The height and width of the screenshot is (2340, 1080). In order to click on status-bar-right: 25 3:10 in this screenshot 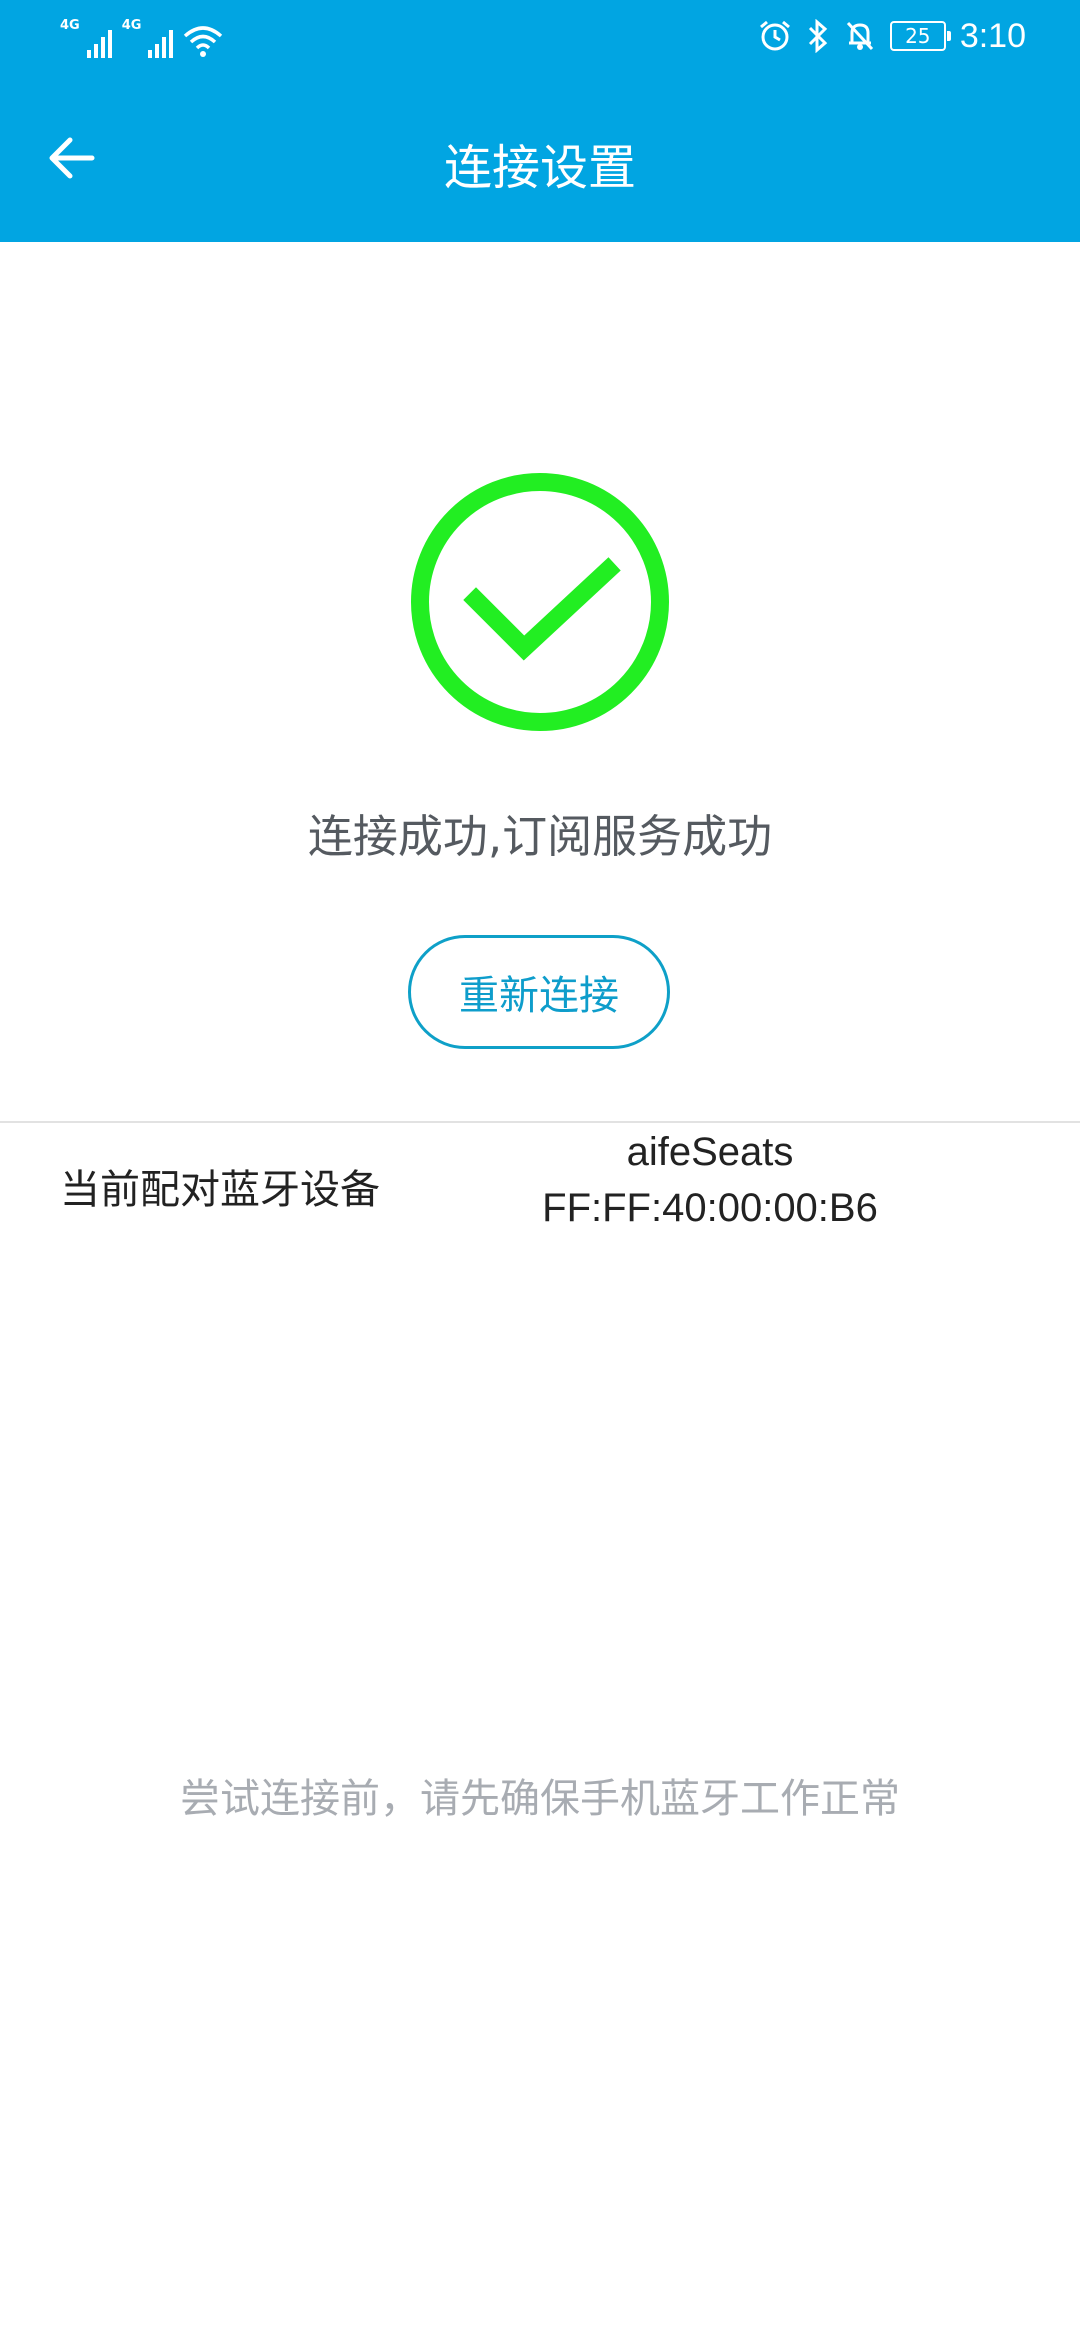, I will do `click(892, 36)`.